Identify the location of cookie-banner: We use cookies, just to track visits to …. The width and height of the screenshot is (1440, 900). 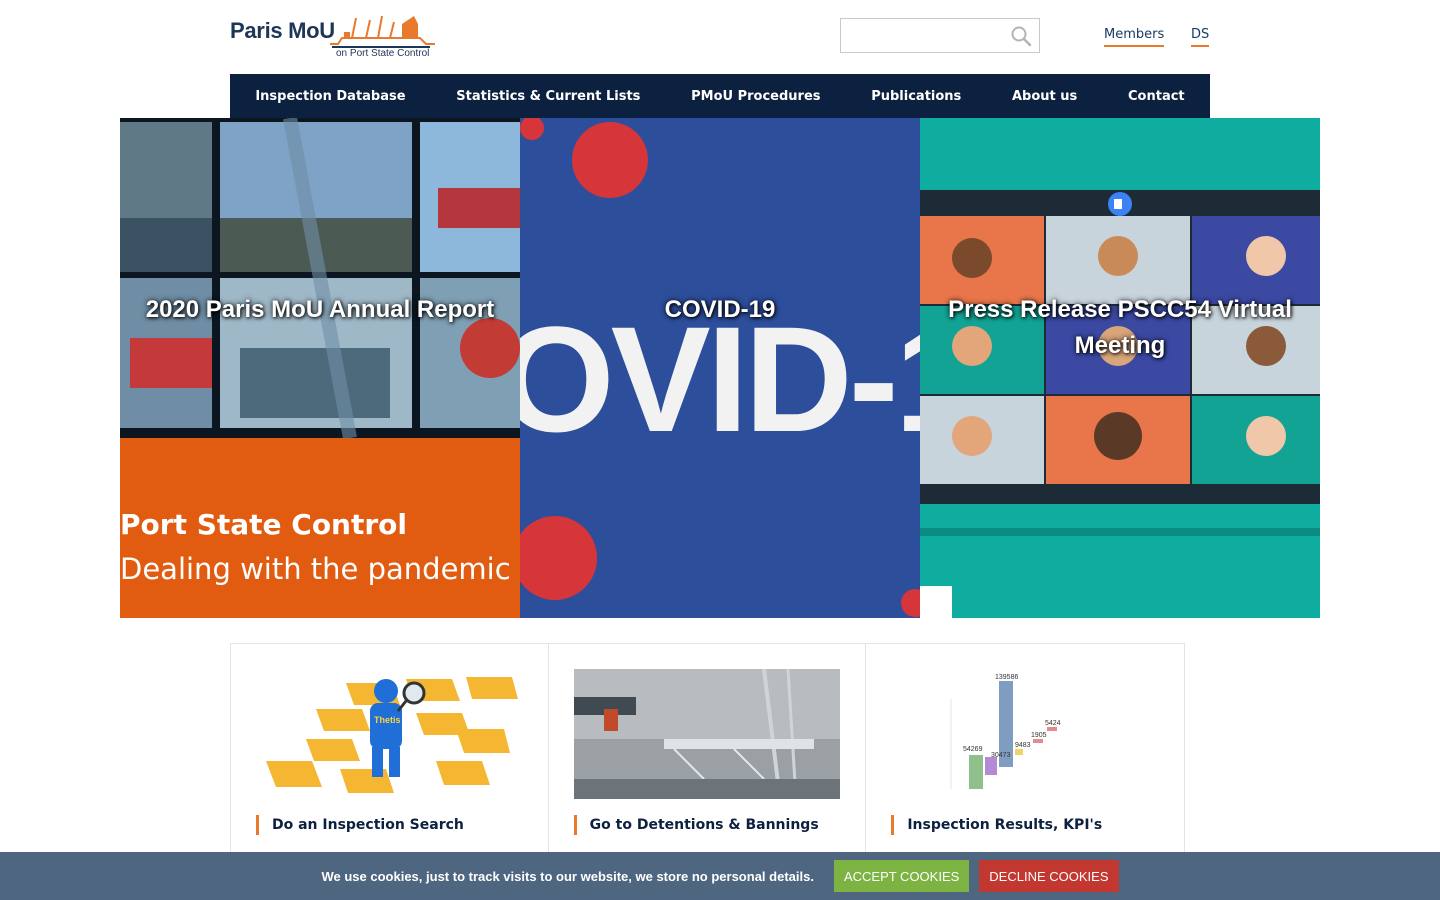
(720, 876).